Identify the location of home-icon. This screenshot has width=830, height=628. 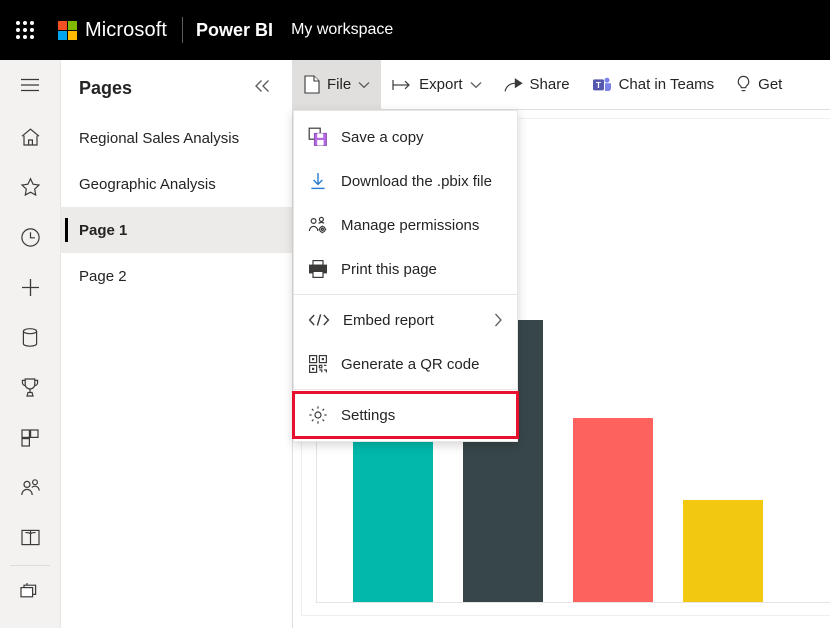
(30, 137).